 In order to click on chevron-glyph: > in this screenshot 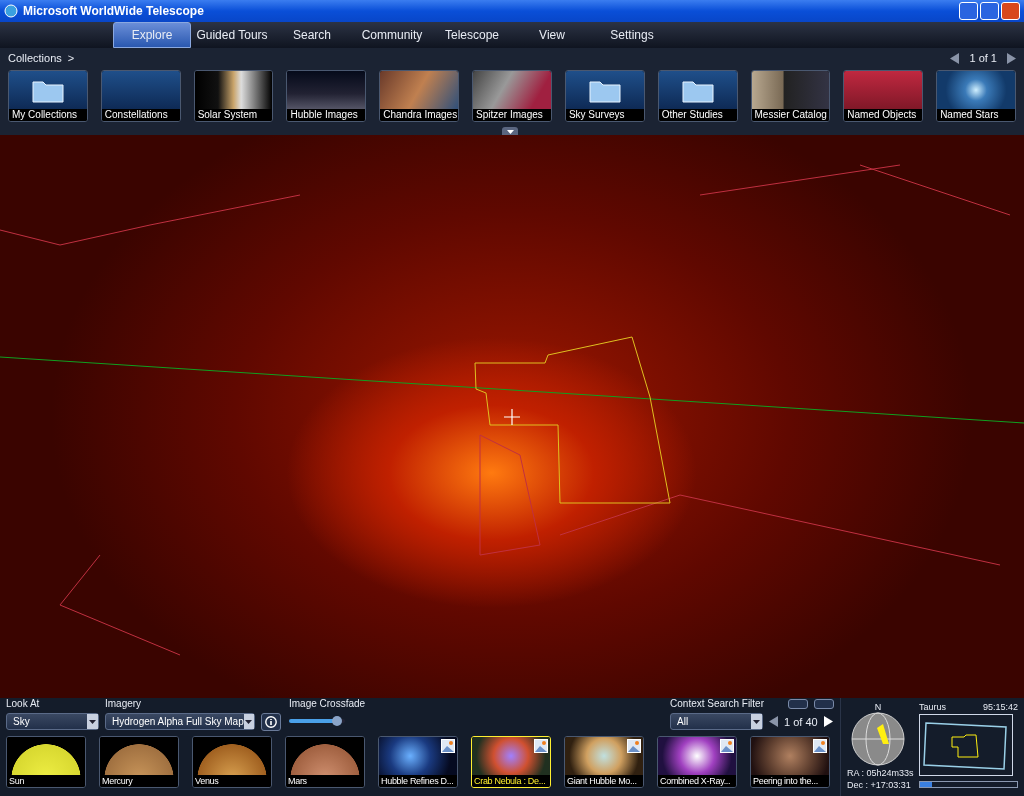, I will do `click(71, 58)`.